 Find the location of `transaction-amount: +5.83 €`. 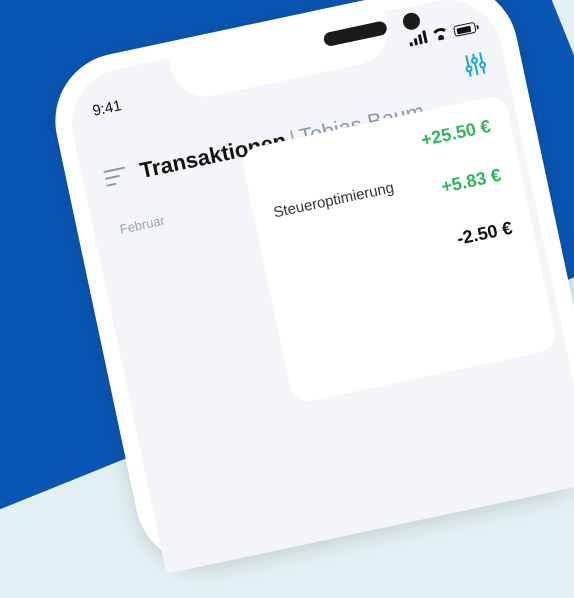

transaction-amount: +5.83 € is located at coordinates (471, 180).